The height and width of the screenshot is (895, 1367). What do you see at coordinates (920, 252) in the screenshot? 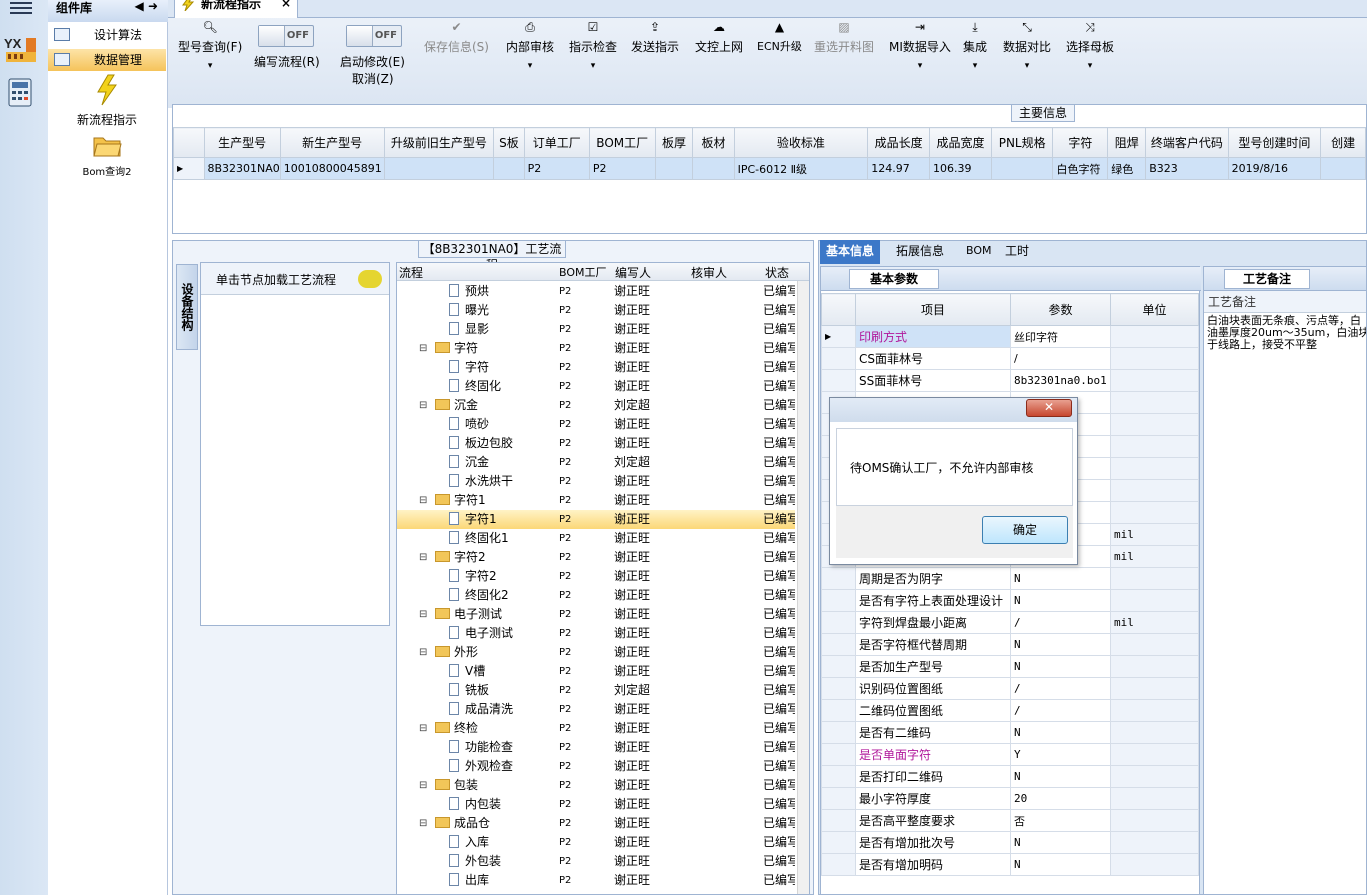
I see `tab-extended-info: 拓展信息` at bounding box center [920, 252].